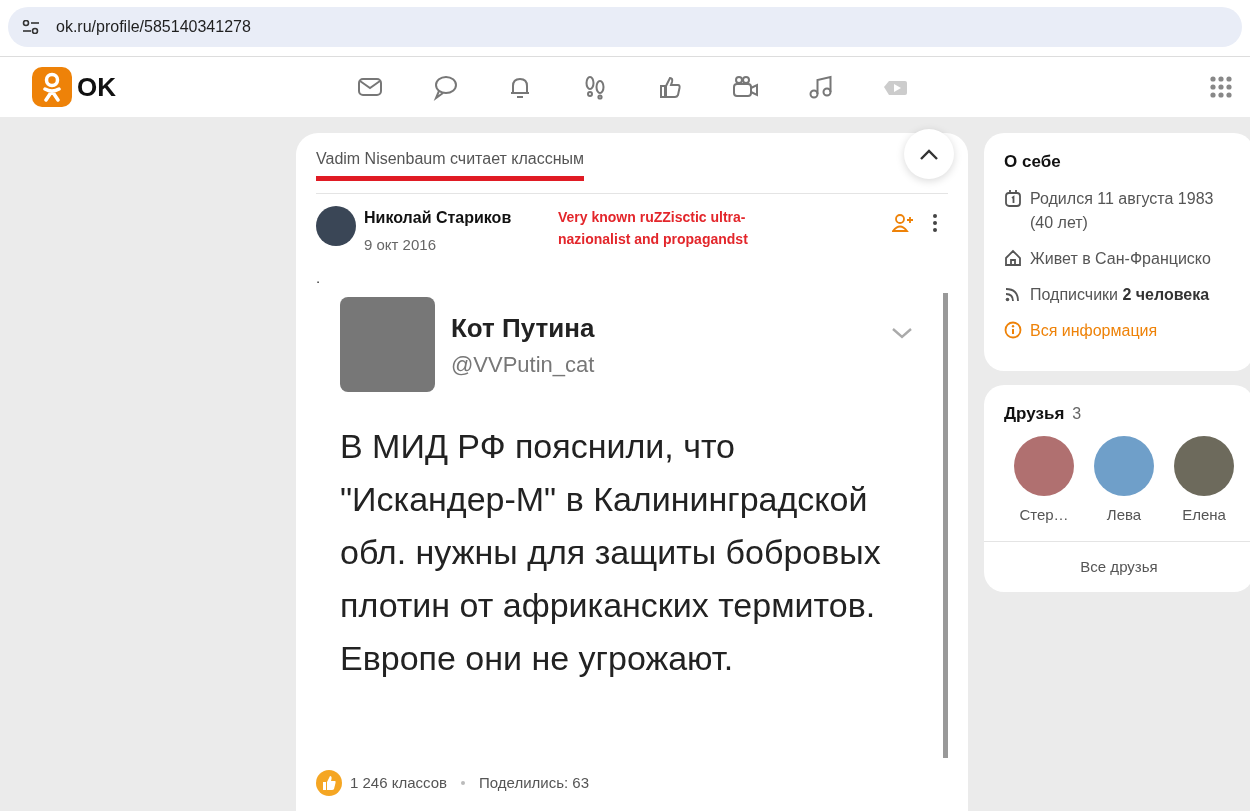 This screenshot has width=1250, height=811. What do you see at coordinates (534, 783) in the screenshot?
I see `shares-count: Поделились: 63` at bounding box center [534, 783].